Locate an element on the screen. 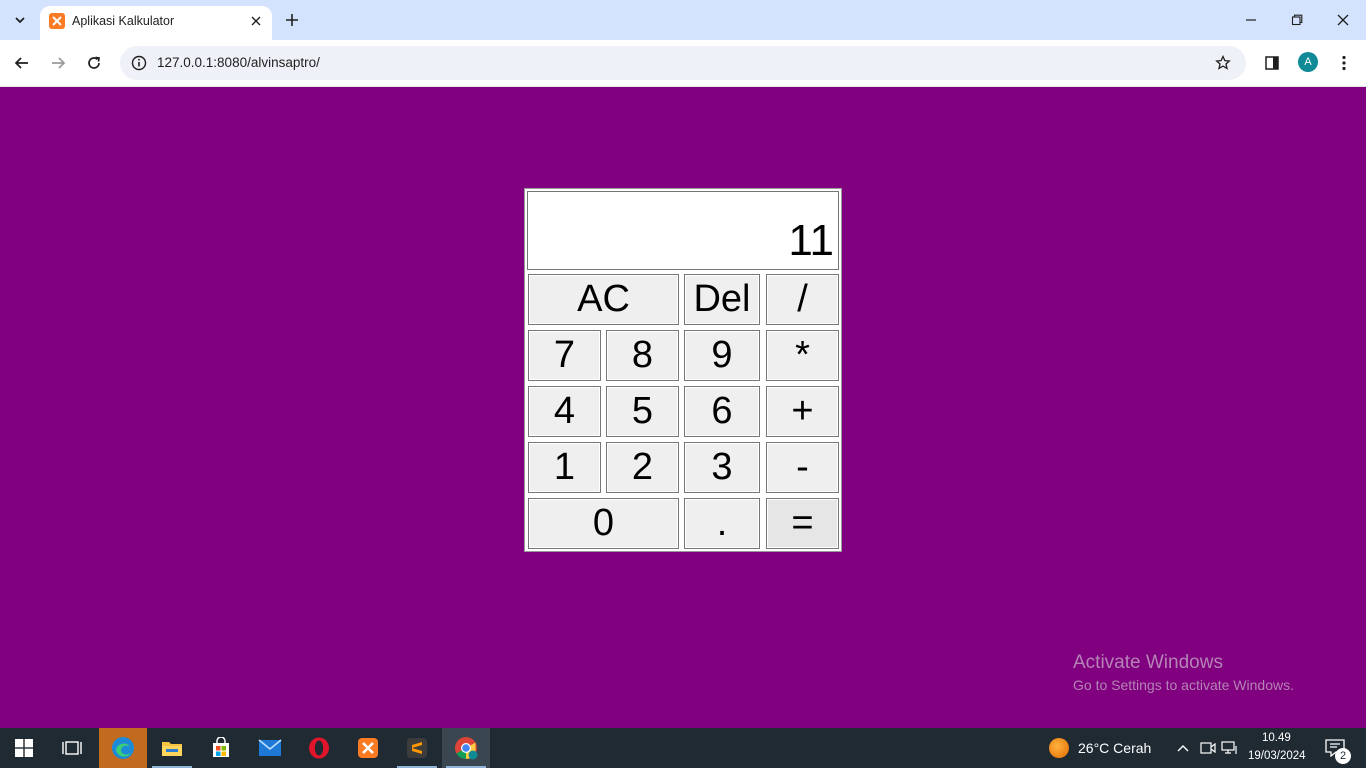 This screenshot has width=1366, height=768. digit-9-button: 9 is located at coordinates (722, 355).